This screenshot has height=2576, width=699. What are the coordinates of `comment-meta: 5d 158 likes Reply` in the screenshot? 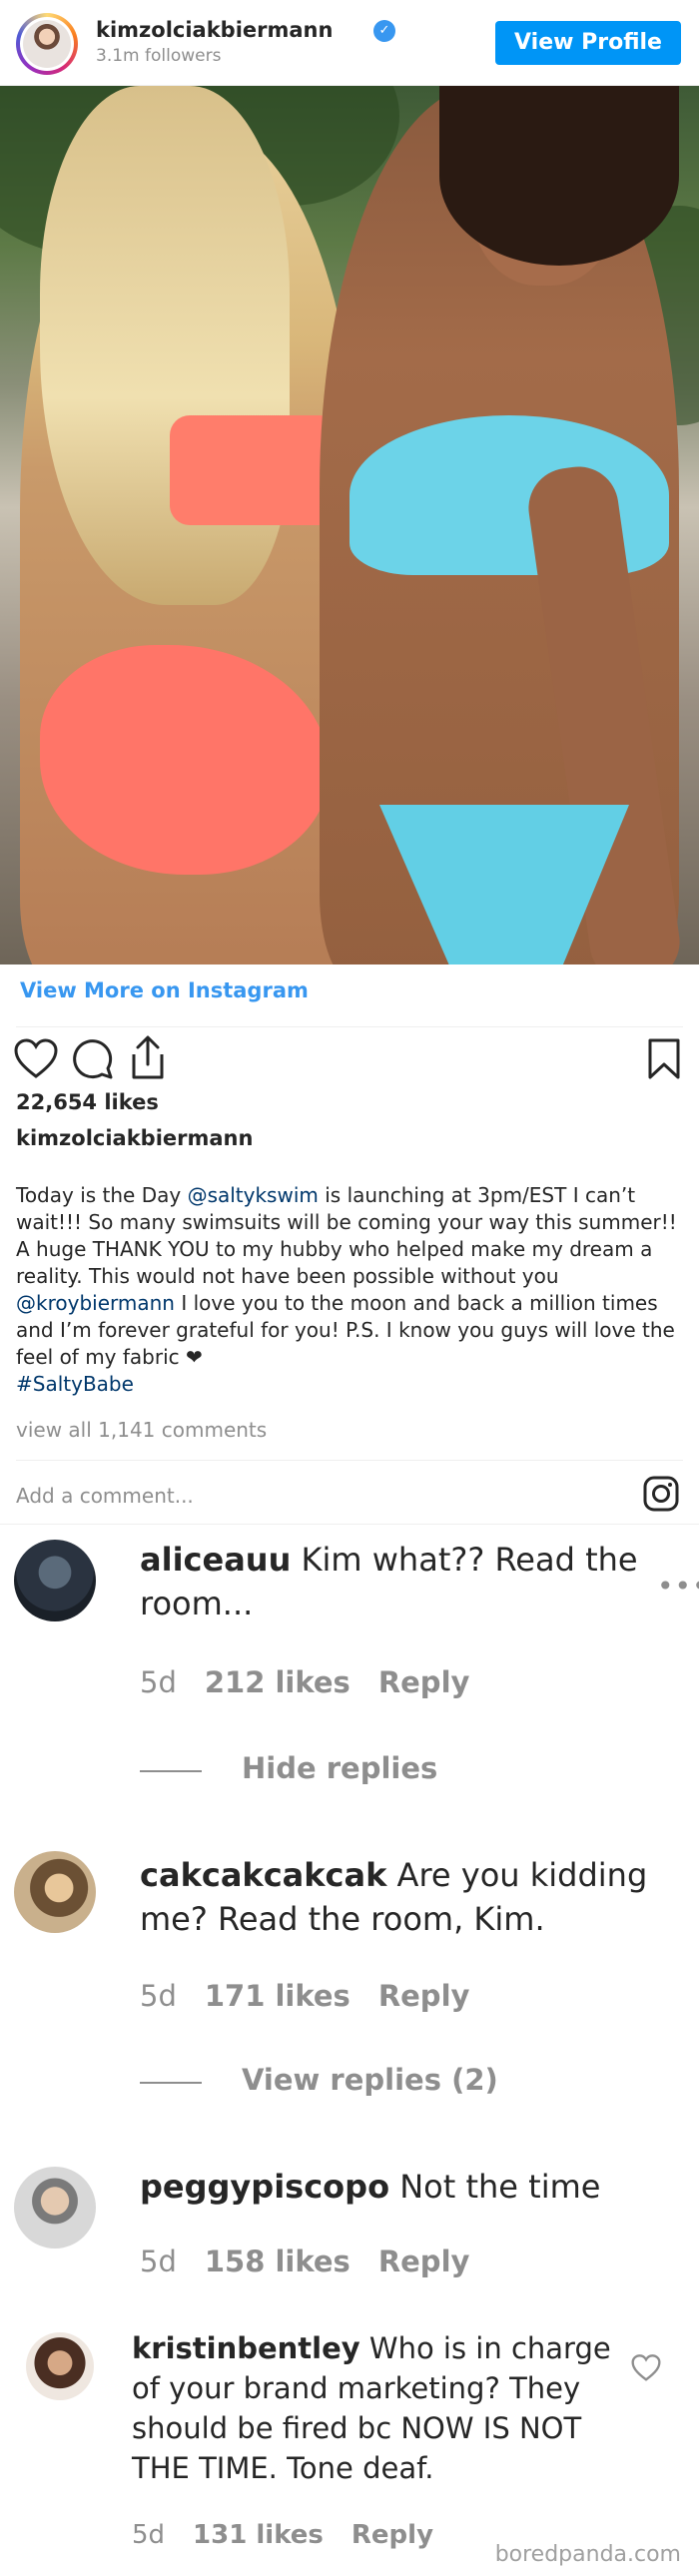 It's located at (318, 2261).